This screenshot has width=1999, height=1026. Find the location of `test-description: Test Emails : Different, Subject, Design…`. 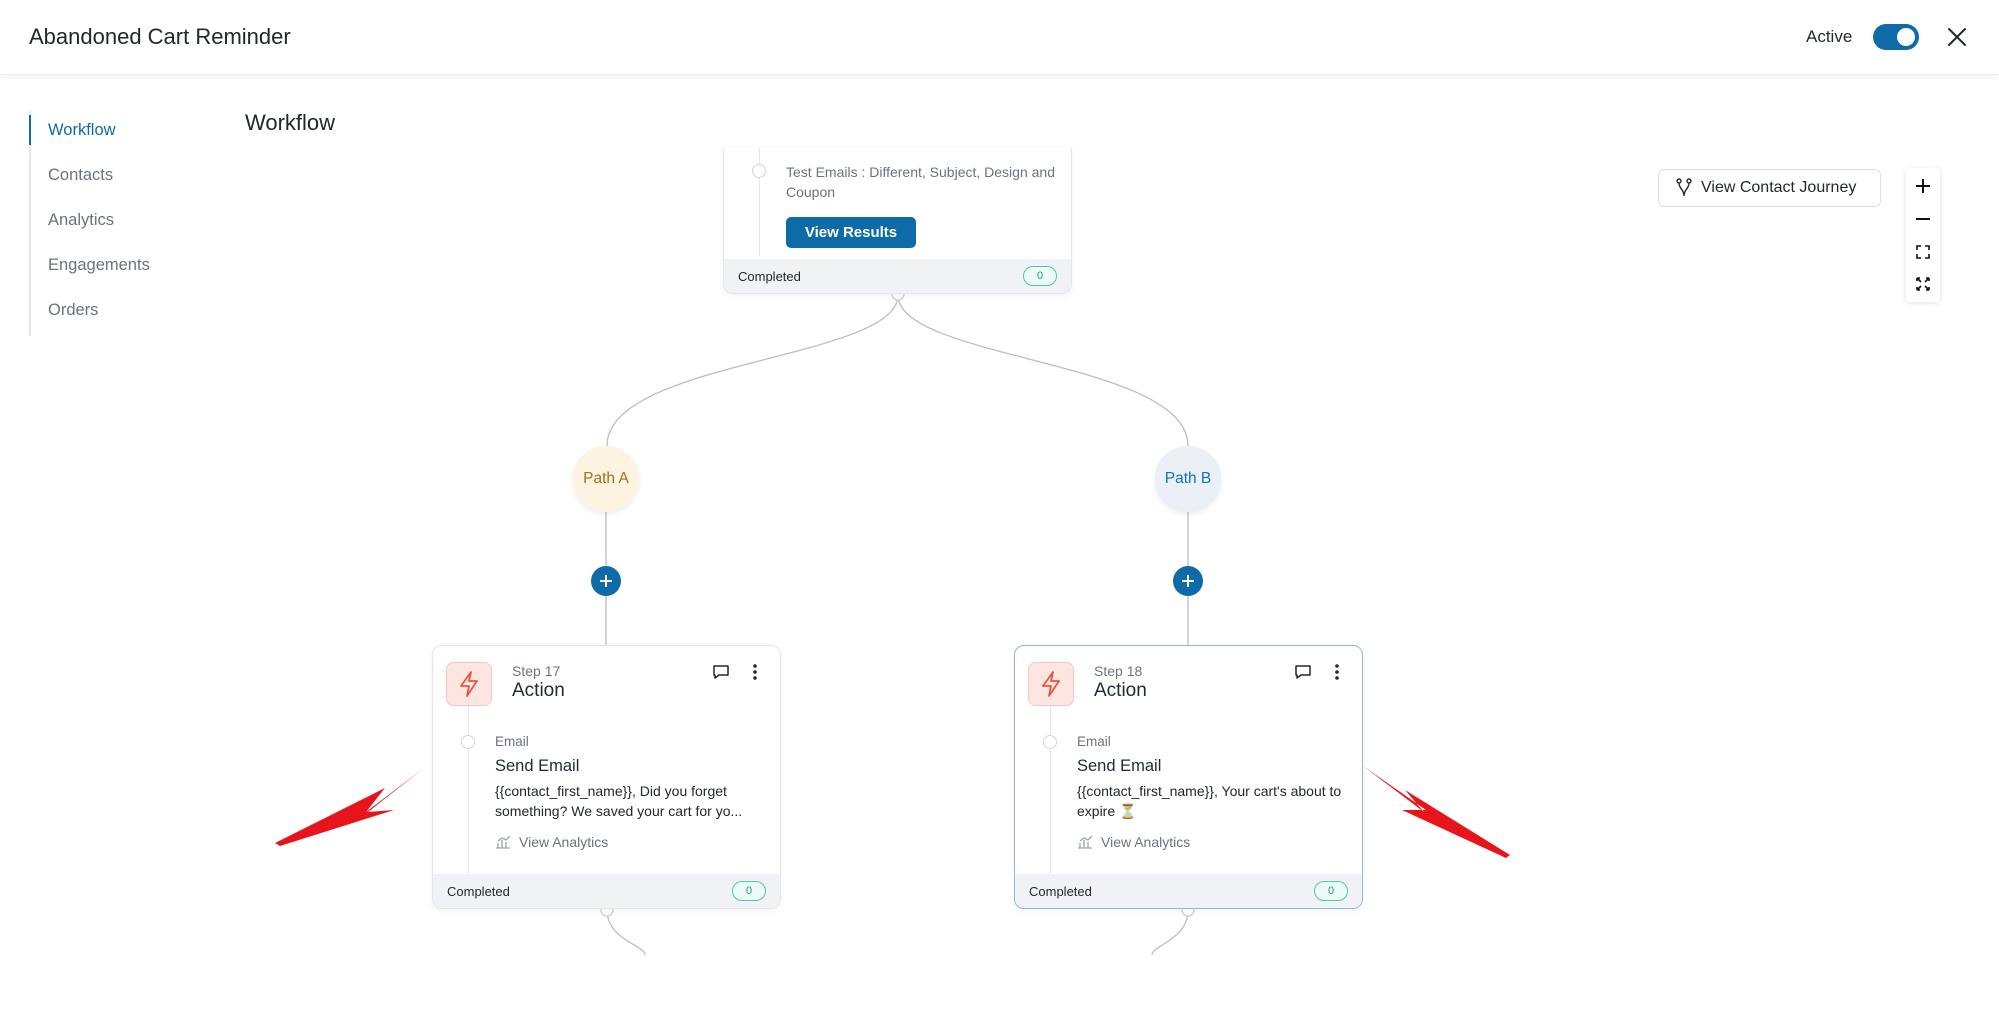

test-description: Test Emails : Different, Subject, Design… is located at coordinates (920, 182).